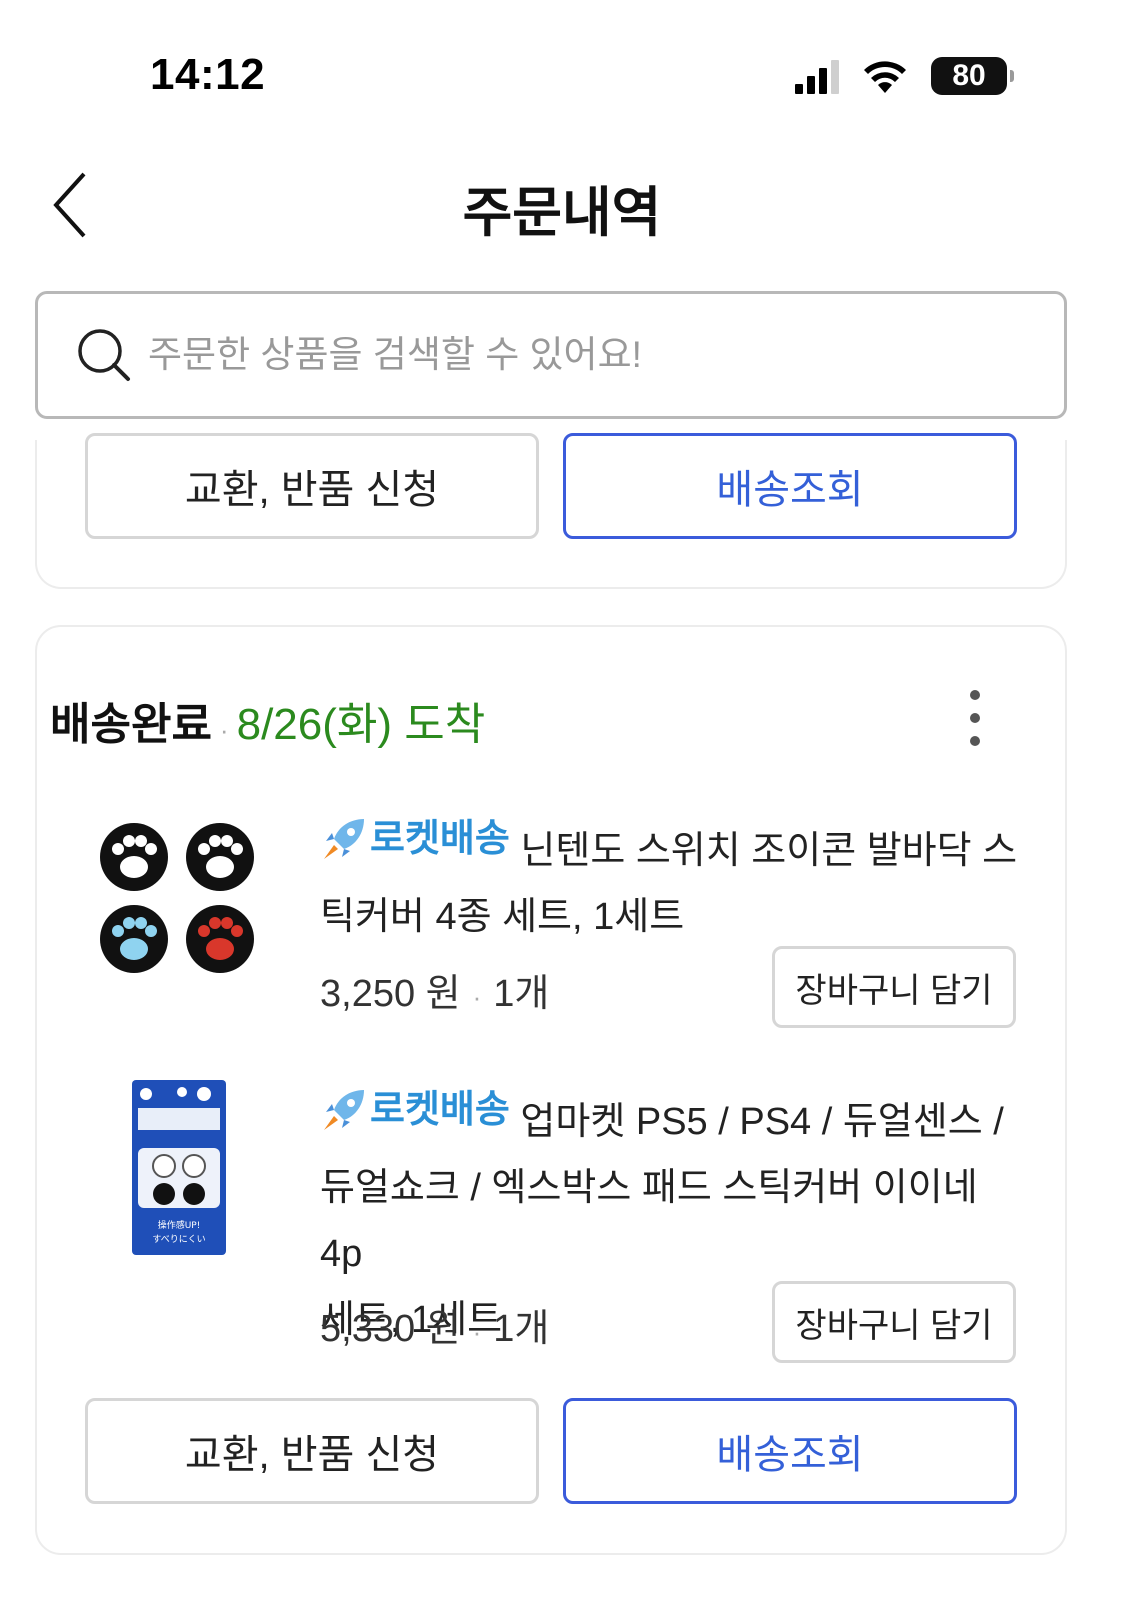 The image size is (1124, 1599). I want to click on status-time: 14:12, so click(208, 74).